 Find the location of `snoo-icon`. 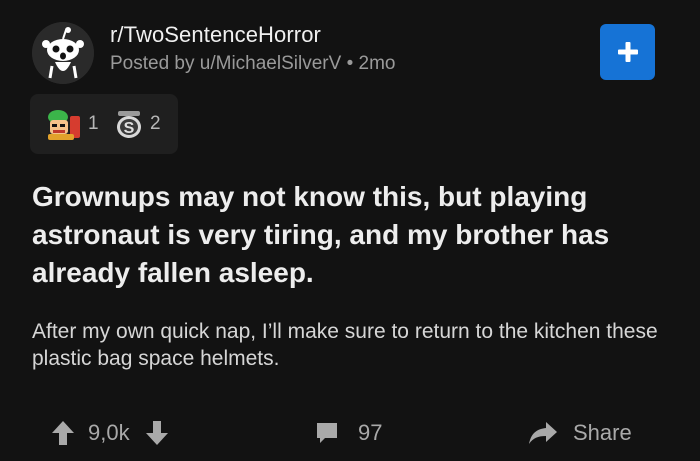

snoo-icon is located at coordinates (63, 53).